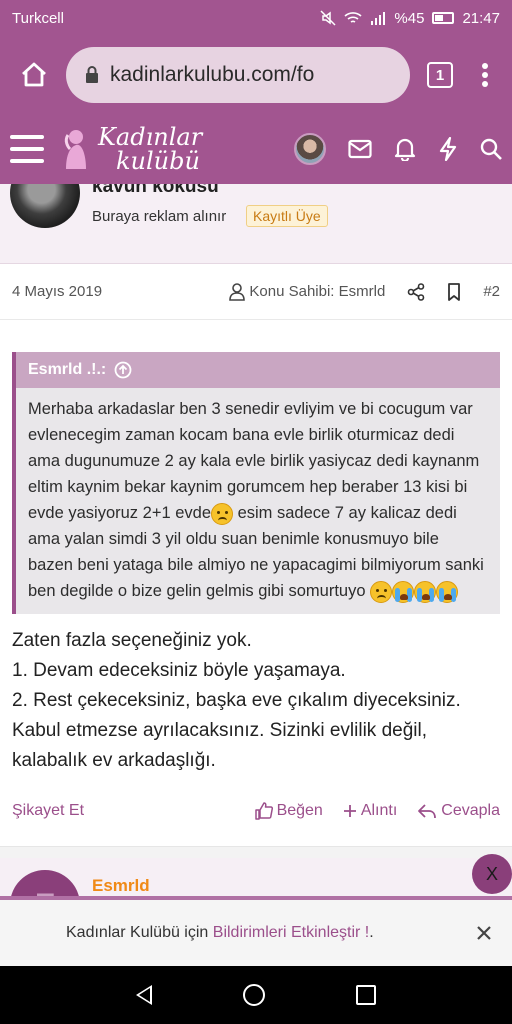 Image resolution: width=512 pixels, height=1024 pixels. Describe the element at coordinates (256, 149) in the screenshot. I see `site-header: Kadınlar kulübü` at that location.